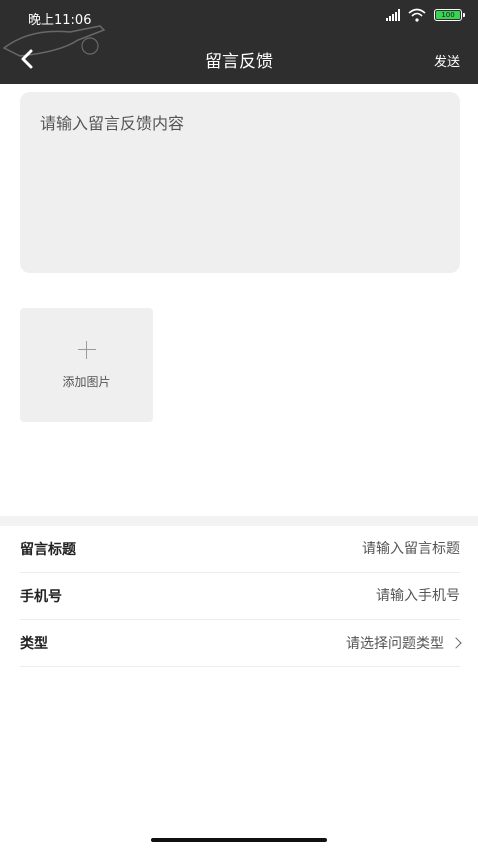 Image resolution: width=478 pixels, height=850 pixels. What do you see at coordinates (340, 549) in the screenshot?
I see `title-input` at bounding box center [340, 549].